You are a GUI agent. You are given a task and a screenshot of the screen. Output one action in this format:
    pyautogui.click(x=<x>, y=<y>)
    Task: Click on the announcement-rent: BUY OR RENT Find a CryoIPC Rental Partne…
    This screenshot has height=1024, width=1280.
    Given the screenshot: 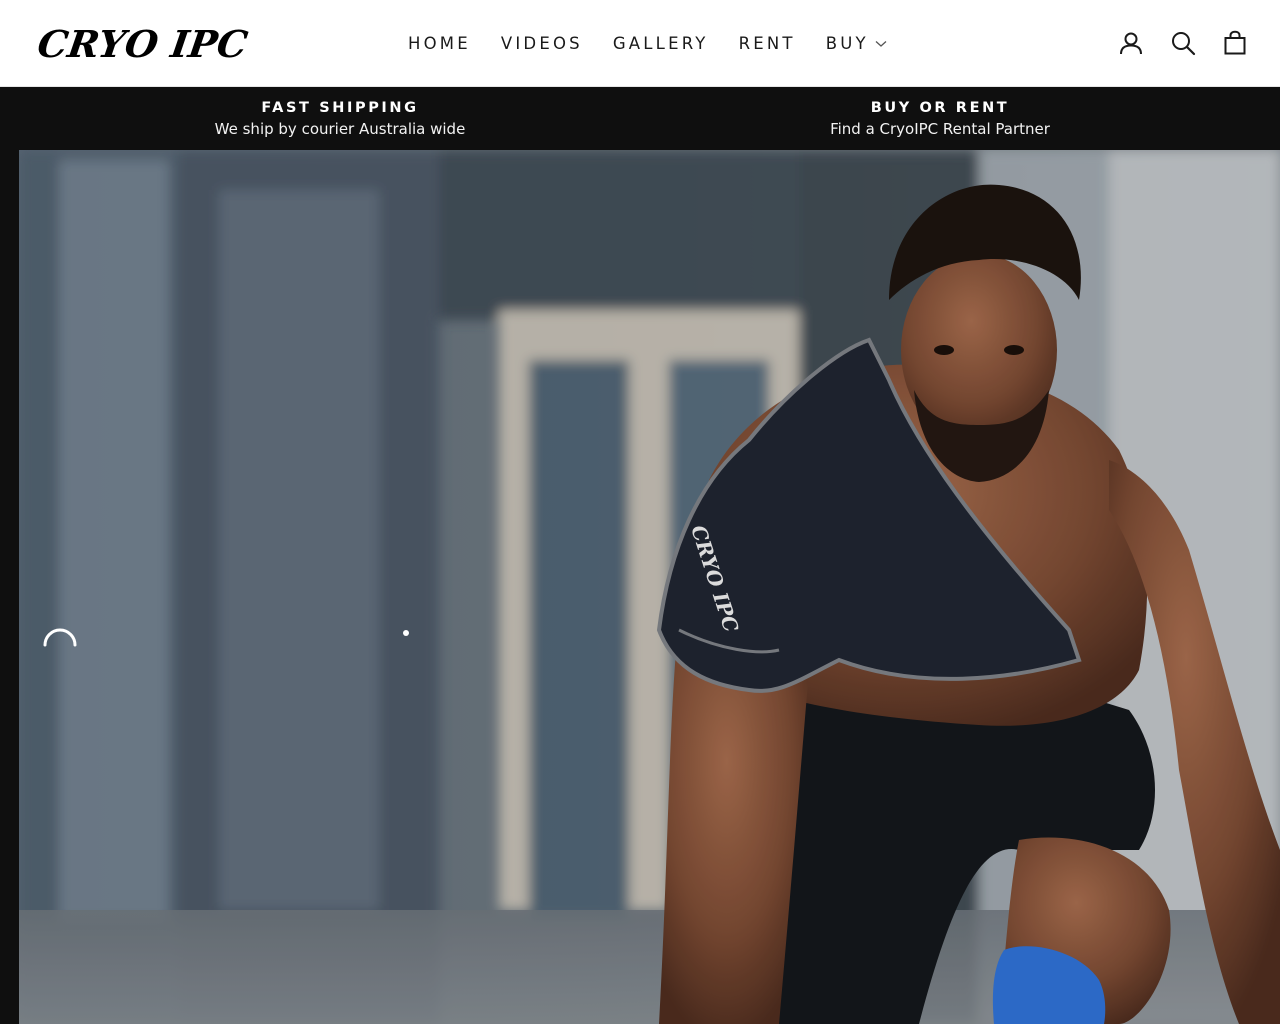 What is the action you would take?
    pyautogui.click(x=940, y=119)
    